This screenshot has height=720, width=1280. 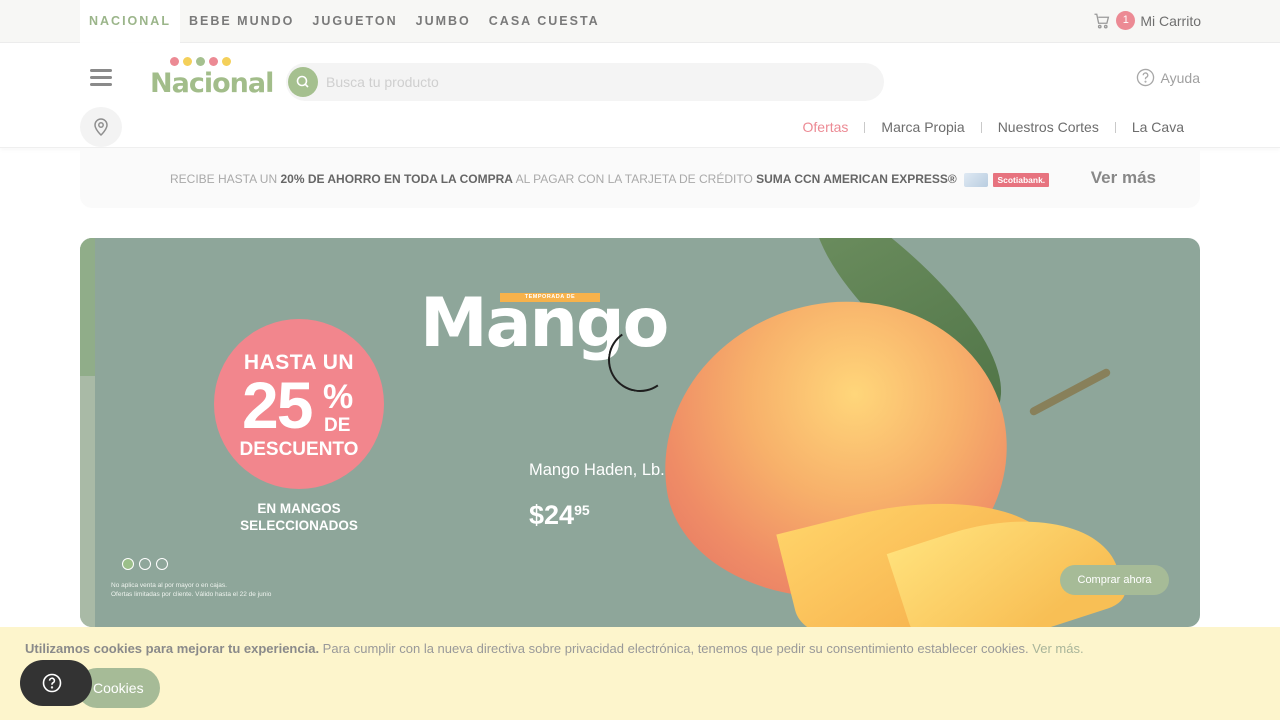 I want to click on search-button, so click(x=303, y=82).